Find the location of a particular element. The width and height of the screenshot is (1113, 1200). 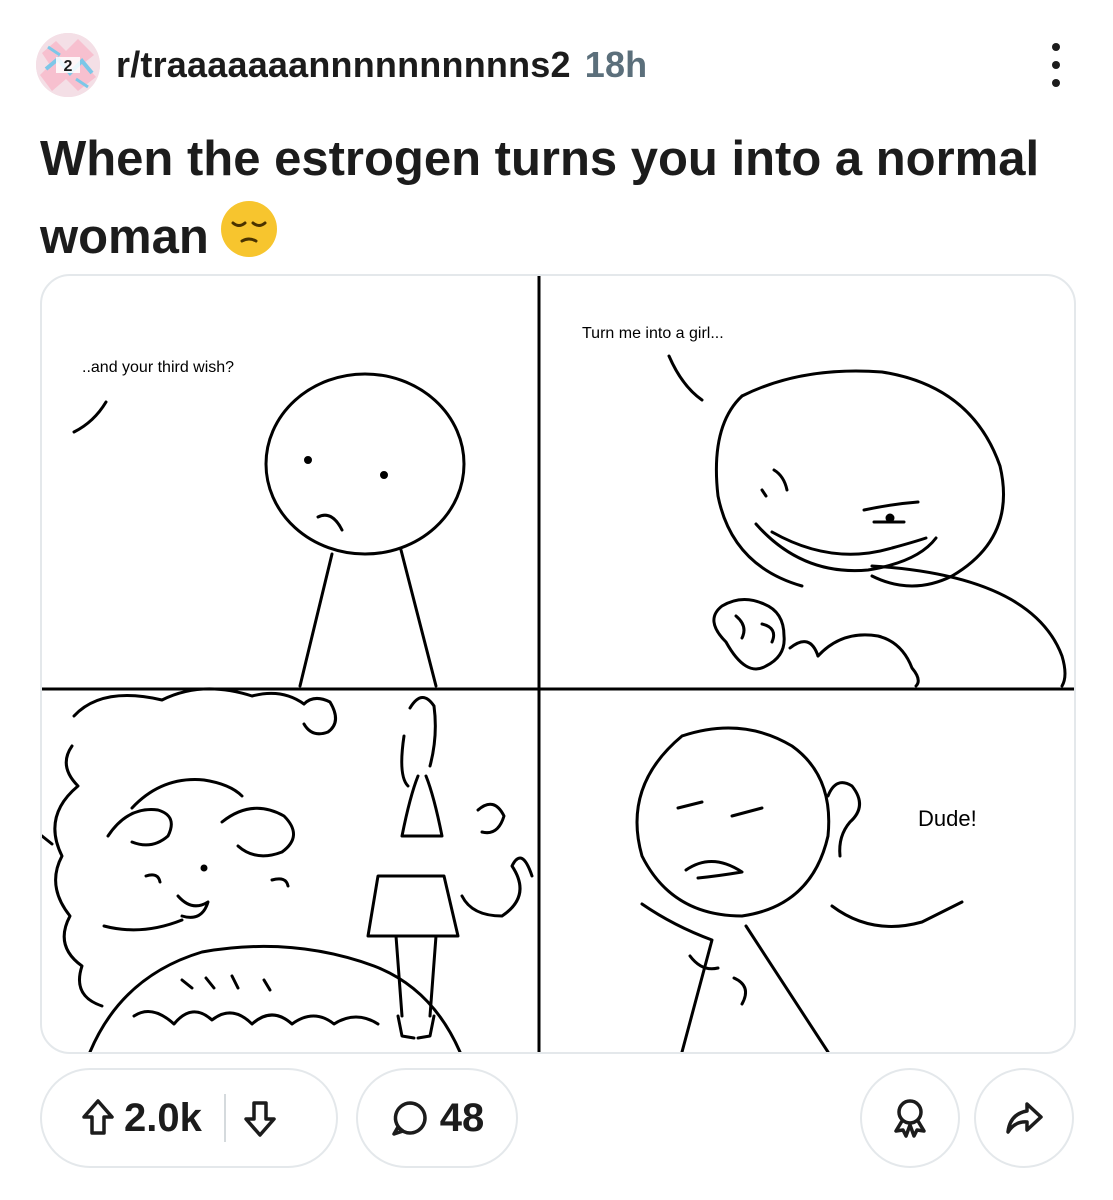

avatar-label: 2 is located at coordinates (68, 66).